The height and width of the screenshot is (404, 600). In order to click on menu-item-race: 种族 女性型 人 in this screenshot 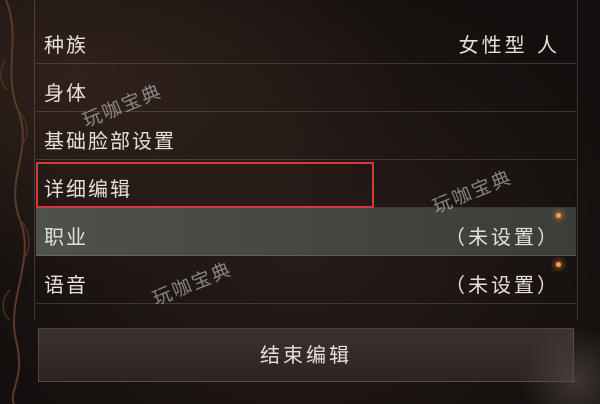, I will do `click(306, 40)`.